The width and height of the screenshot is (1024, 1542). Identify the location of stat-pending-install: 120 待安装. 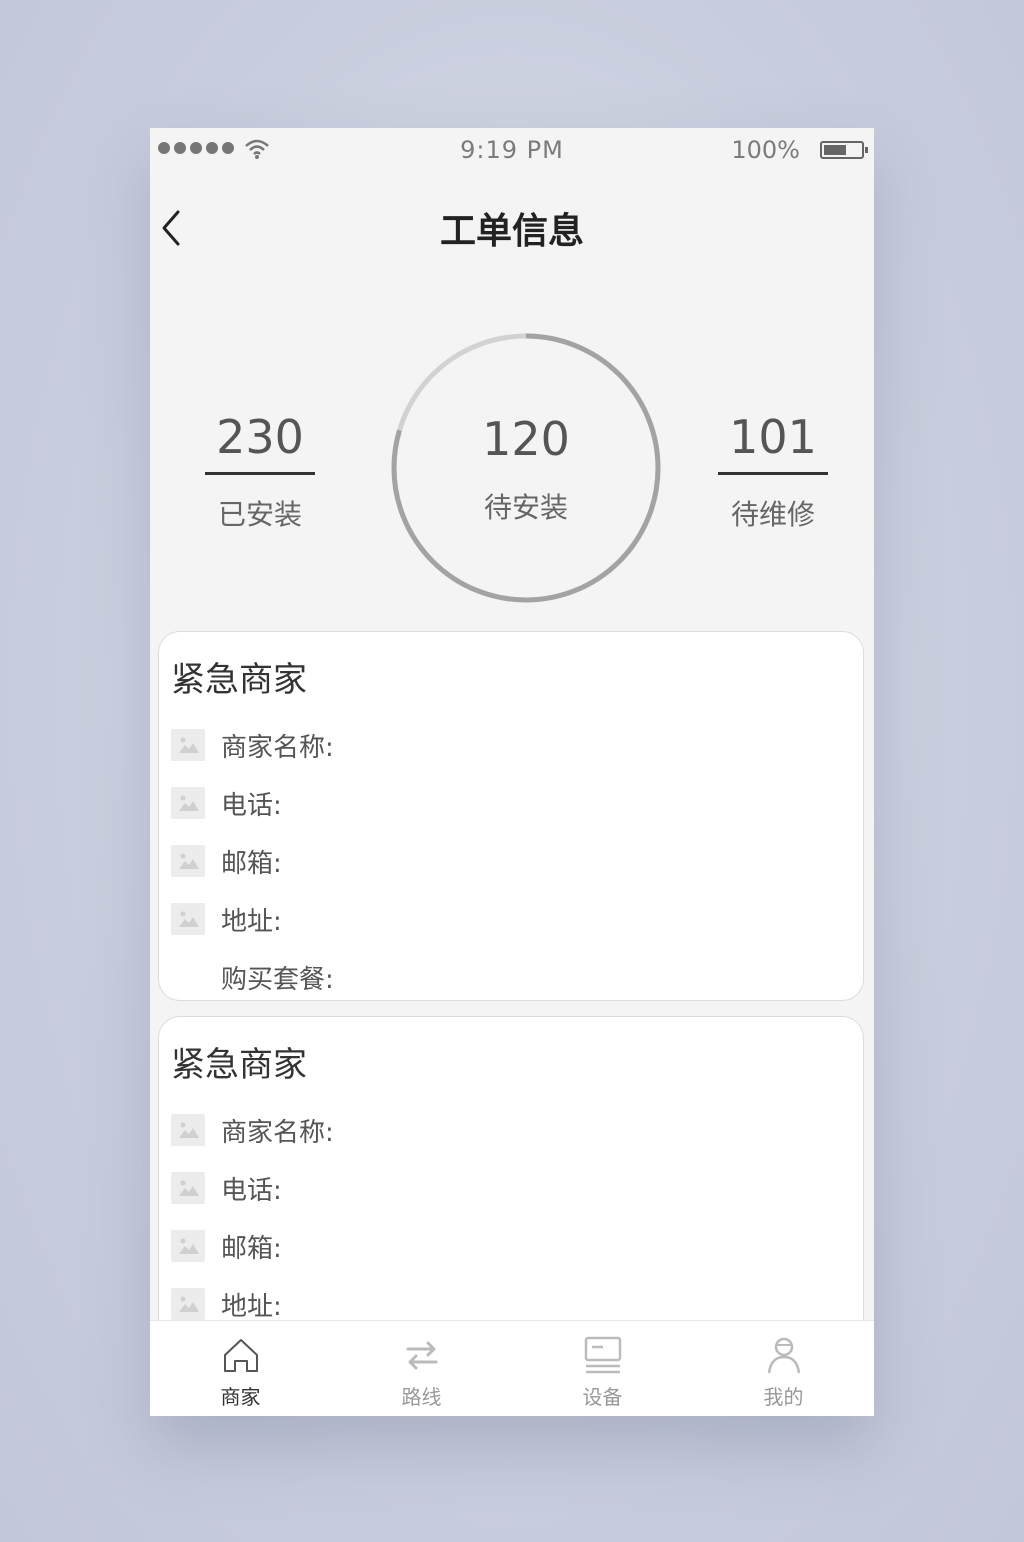
(526, 468).